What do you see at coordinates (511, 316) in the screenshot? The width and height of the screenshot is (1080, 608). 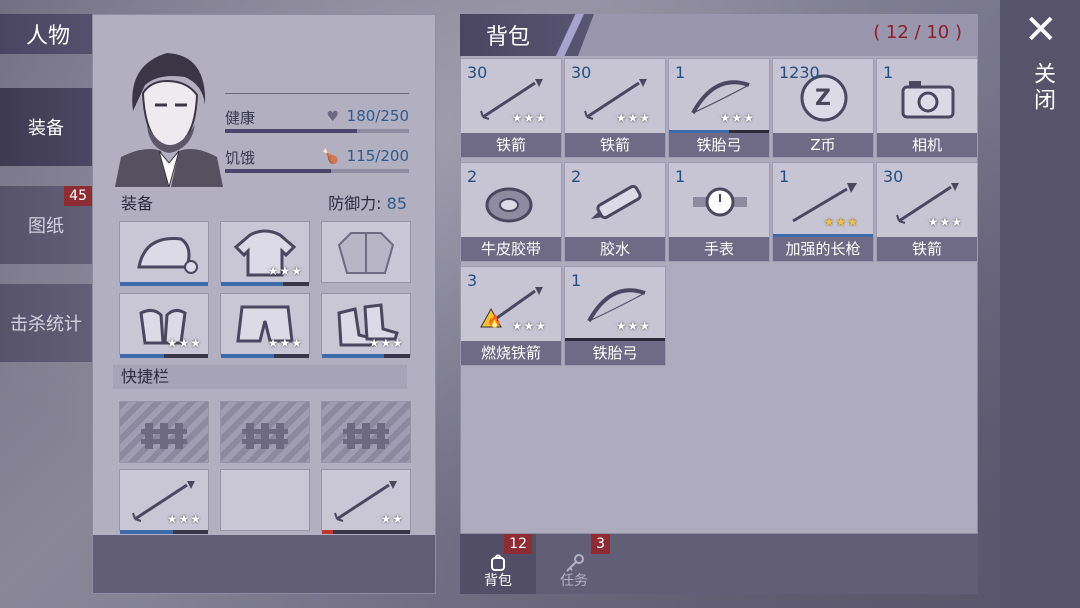 I see `backpack-item: 🔥 3 ★★★ 燃烧铁箭` at bounding box center [511, 316].